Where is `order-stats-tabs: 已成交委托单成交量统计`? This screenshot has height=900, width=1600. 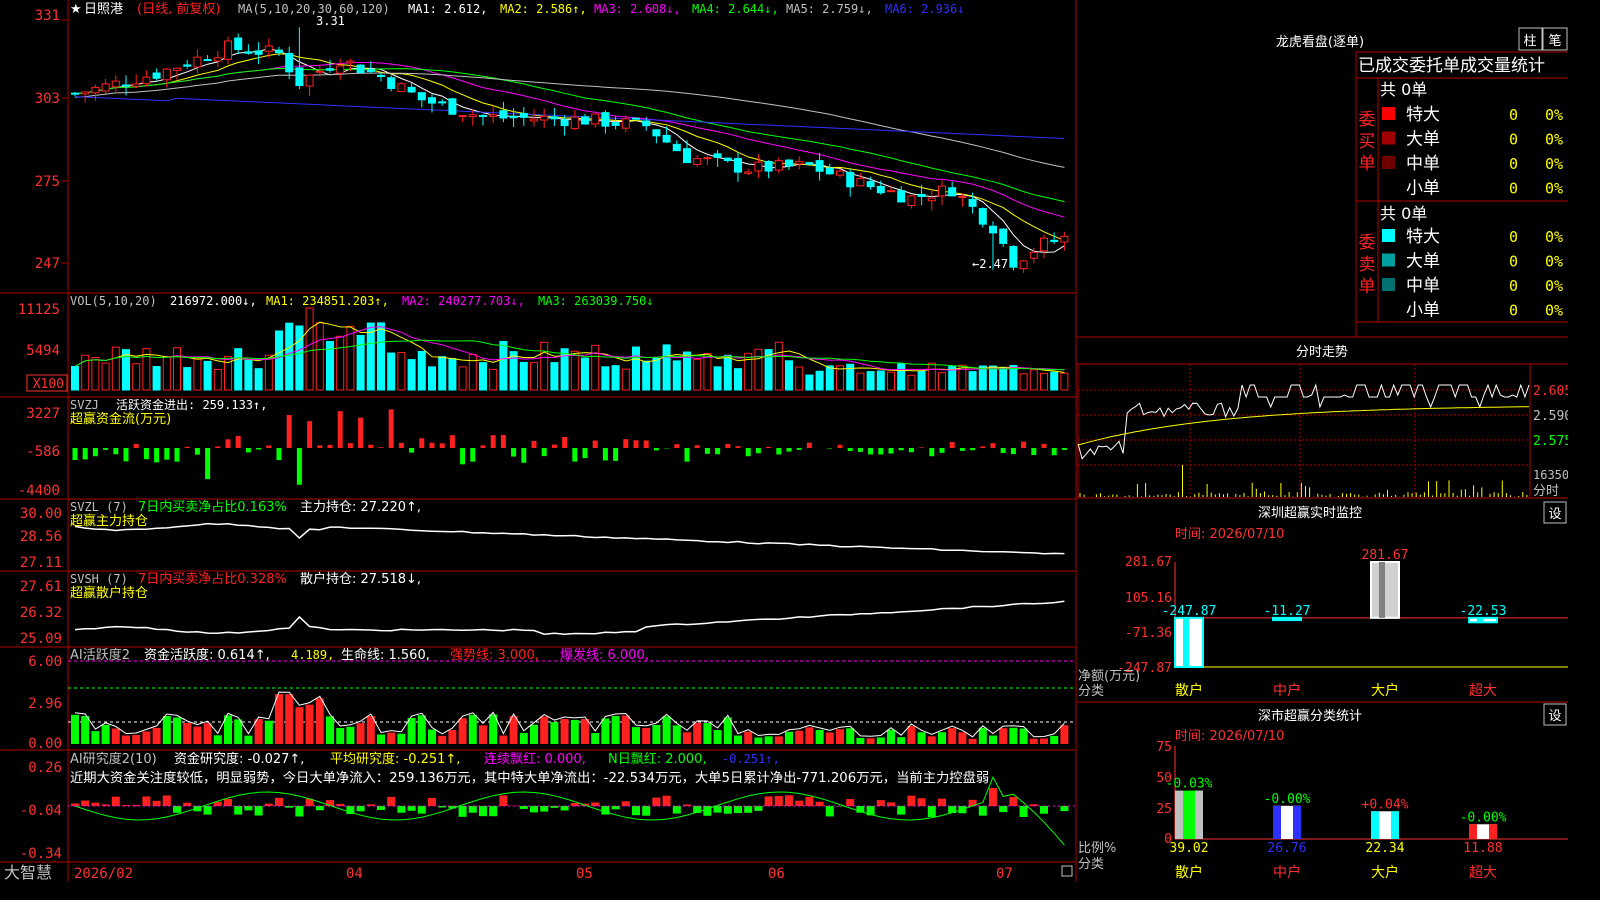
order-stats-tabs: 已成交委托单成交量统计 is located at coordinates (1451, 66).